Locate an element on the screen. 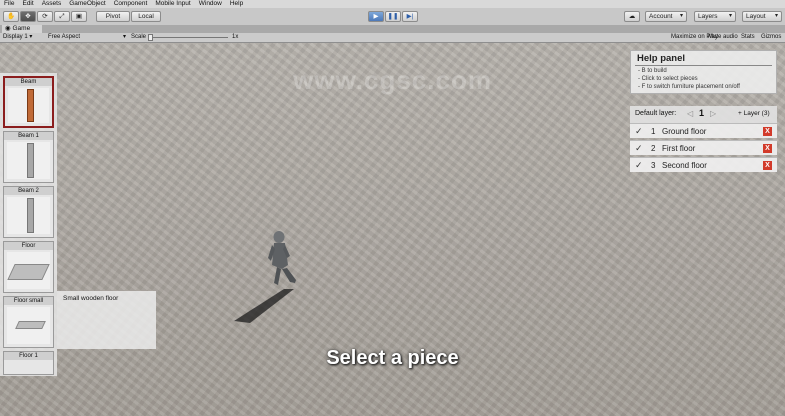  player-character is located at coordinates (265, 277).